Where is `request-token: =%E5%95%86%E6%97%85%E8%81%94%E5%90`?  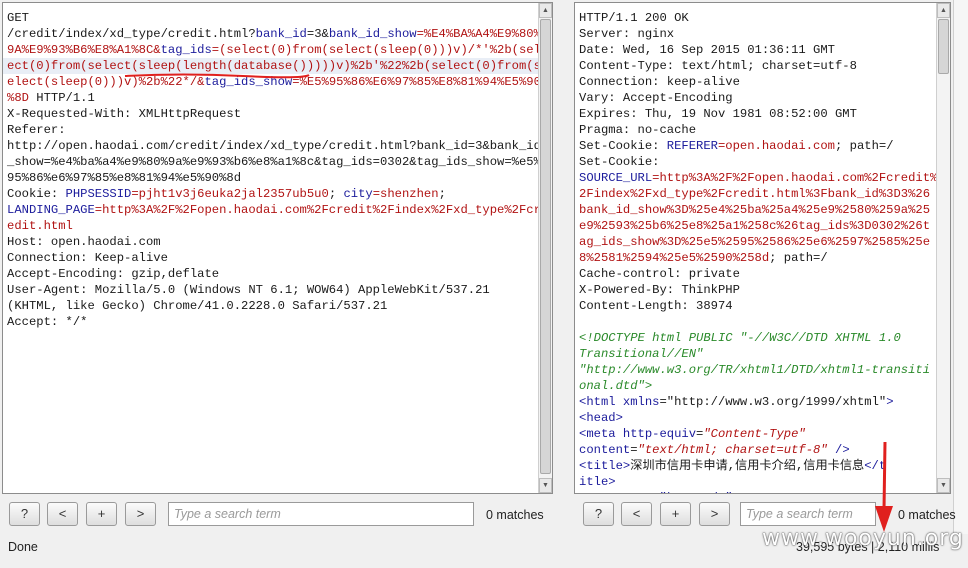 request-token: =%E5%95%86%E6%97%85%E8%81%94%E5%90 is located at coordinates (416, 82).